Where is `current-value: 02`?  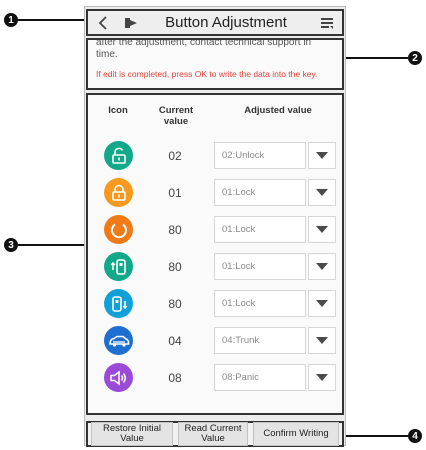 current-value: 02 is located at coordinates (175, 156).